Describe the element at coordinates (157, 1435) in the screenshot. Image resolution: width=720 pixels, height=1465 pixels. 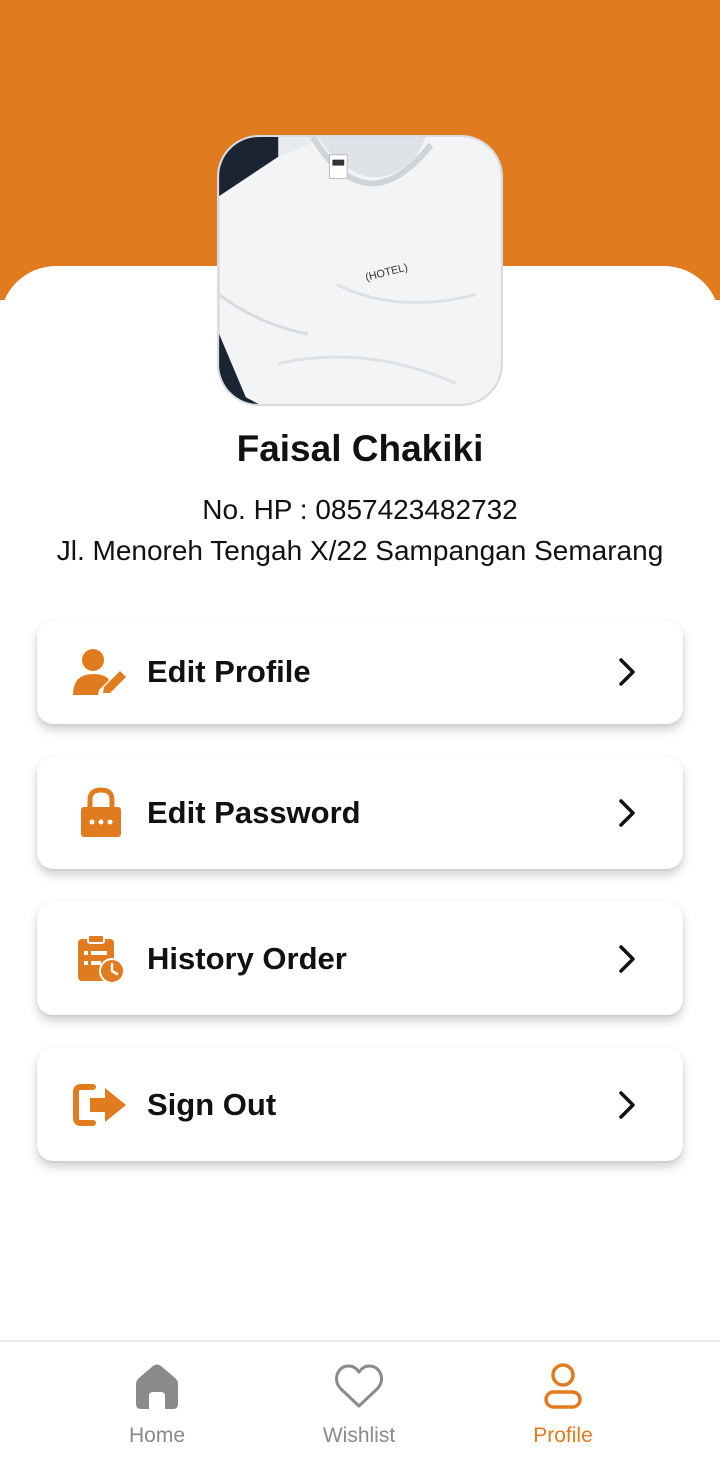
I see `nav-home-label: Home` at that location.